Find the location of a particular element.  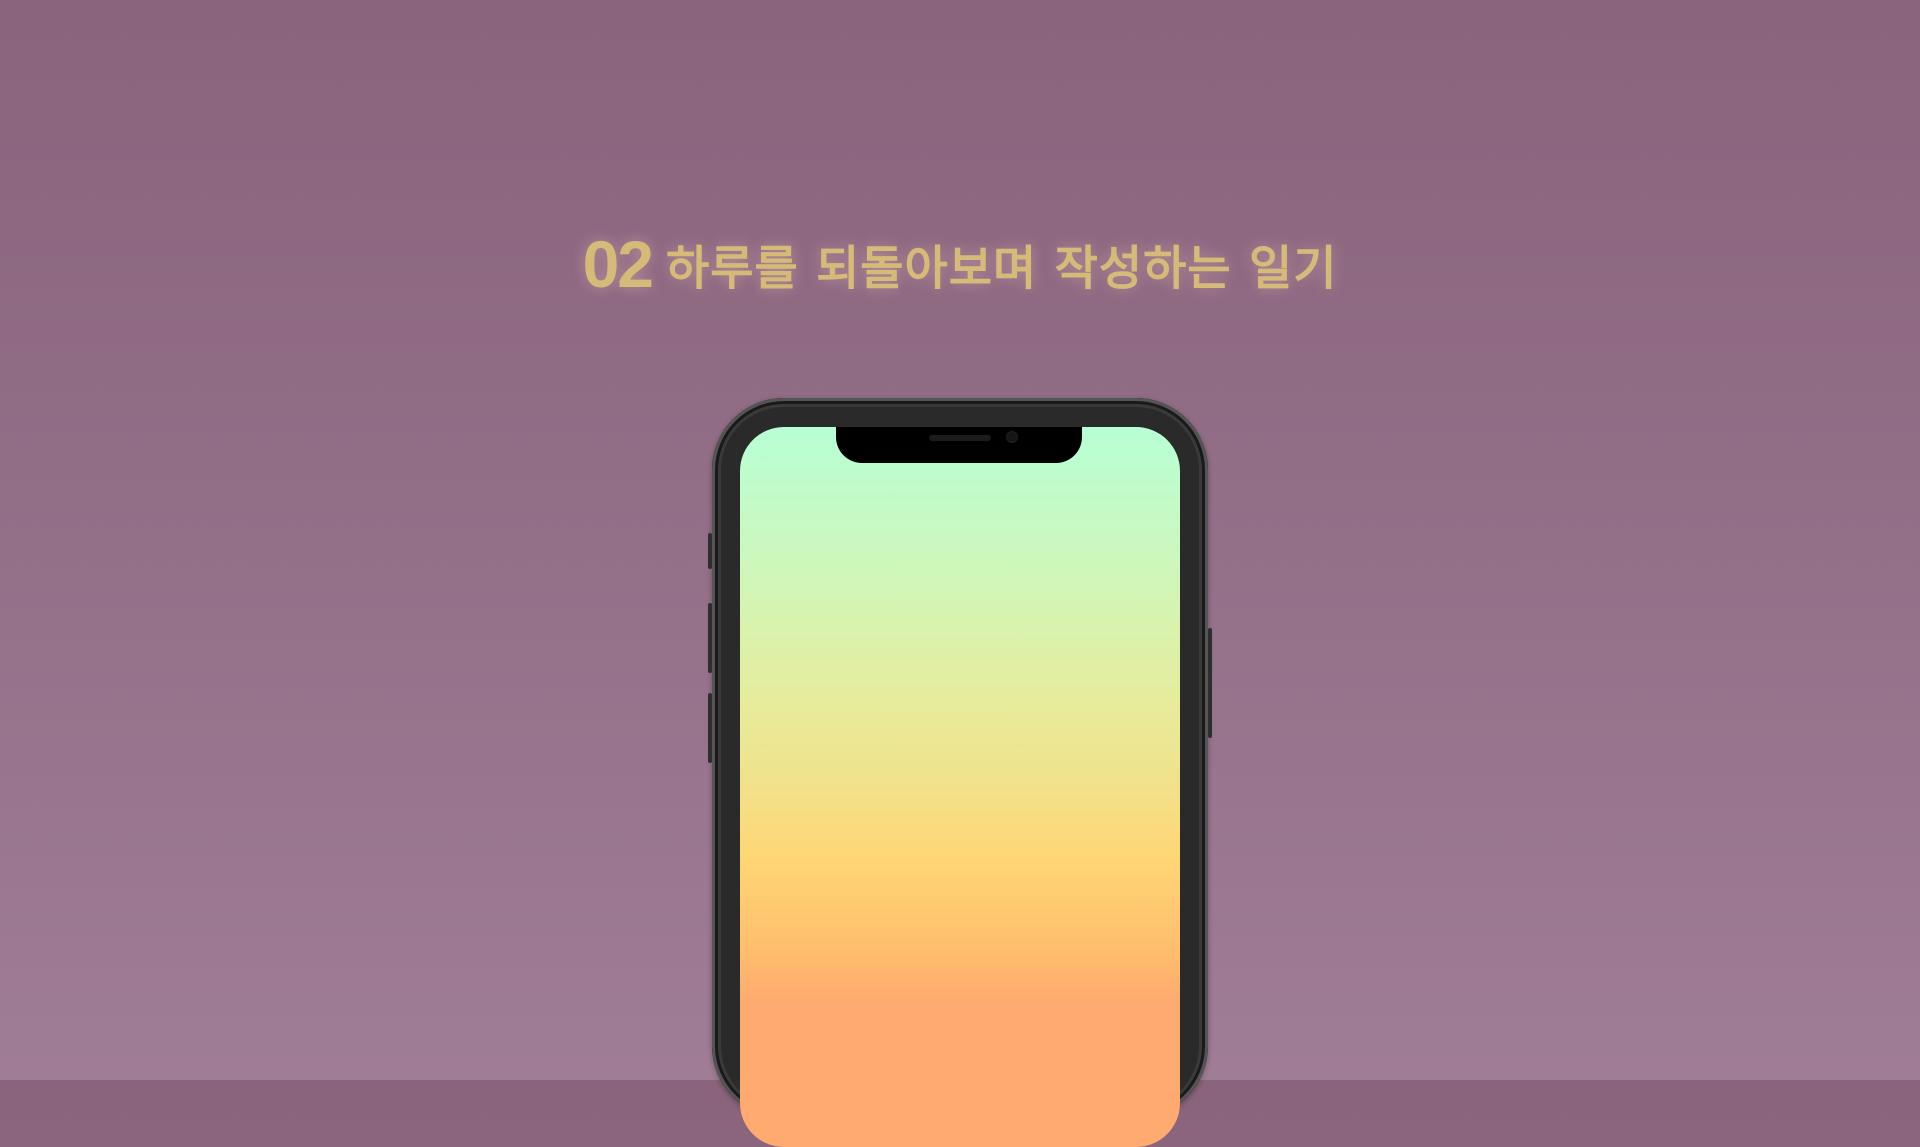

heading-text: 하루를 되돌아보며 작성하는 일기 is located at coordinates (1001, 269).